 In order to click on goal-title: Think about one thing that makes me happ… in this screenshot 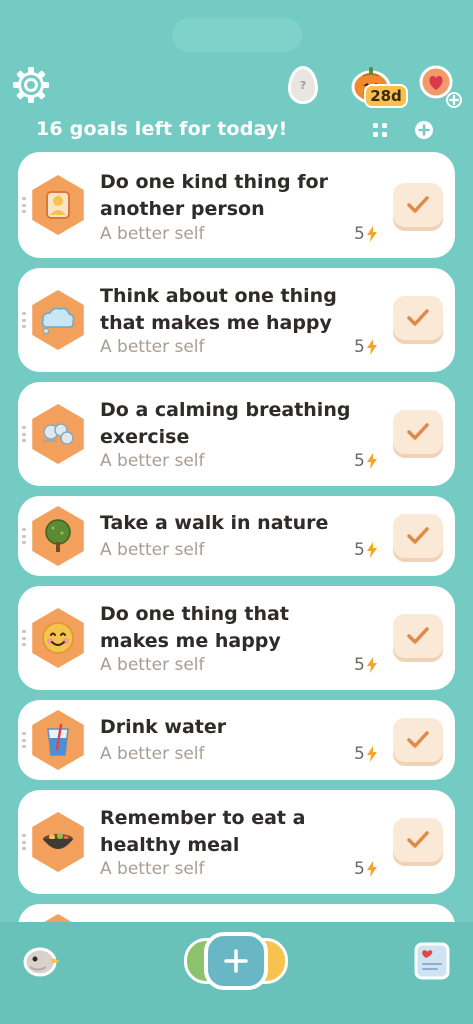, I will do `click(218, 309)`.